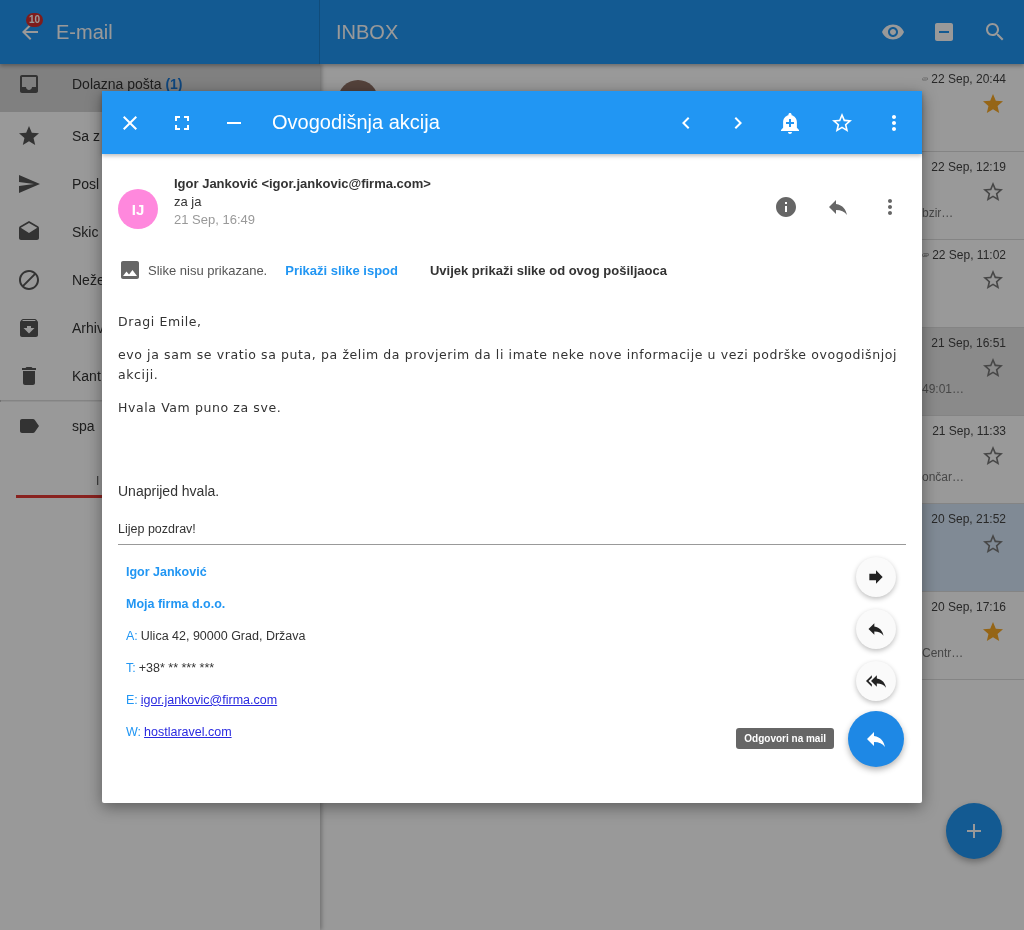  I want to click on message-date: 22 Sep, 11:02, so click(969, 255).